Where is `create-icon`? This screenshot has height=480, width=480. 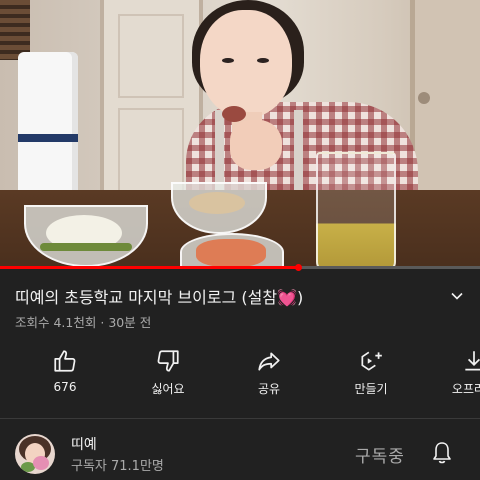
create-icon is located at coordinates (371, 361).